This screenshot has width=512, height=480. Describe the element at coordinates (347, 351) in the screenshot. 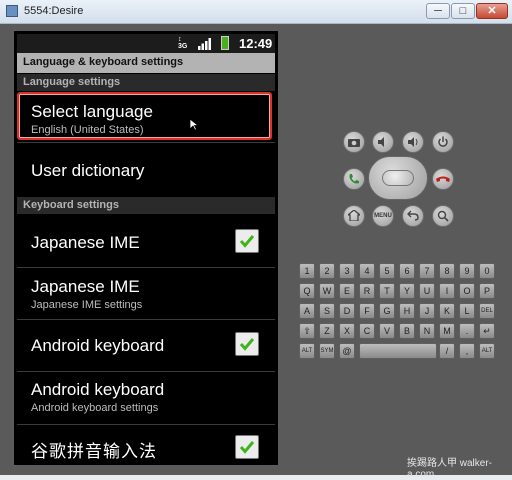

I see `key-at: @` at that location.